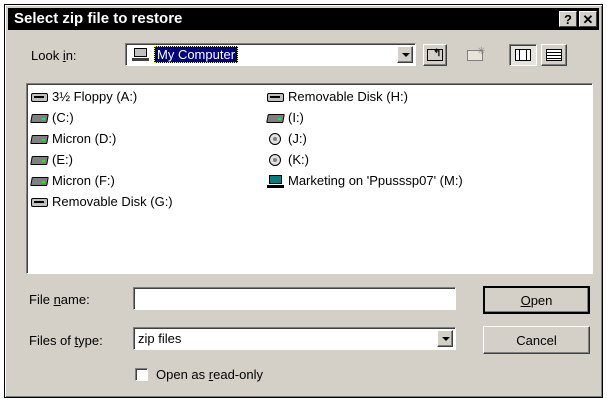 The height and width of the screenshot is (401, 608). What do you see at coordinates (475, 55) in the screenshot?
I see `create-new-folder-button: ✳` at bounding box center [475, 55].